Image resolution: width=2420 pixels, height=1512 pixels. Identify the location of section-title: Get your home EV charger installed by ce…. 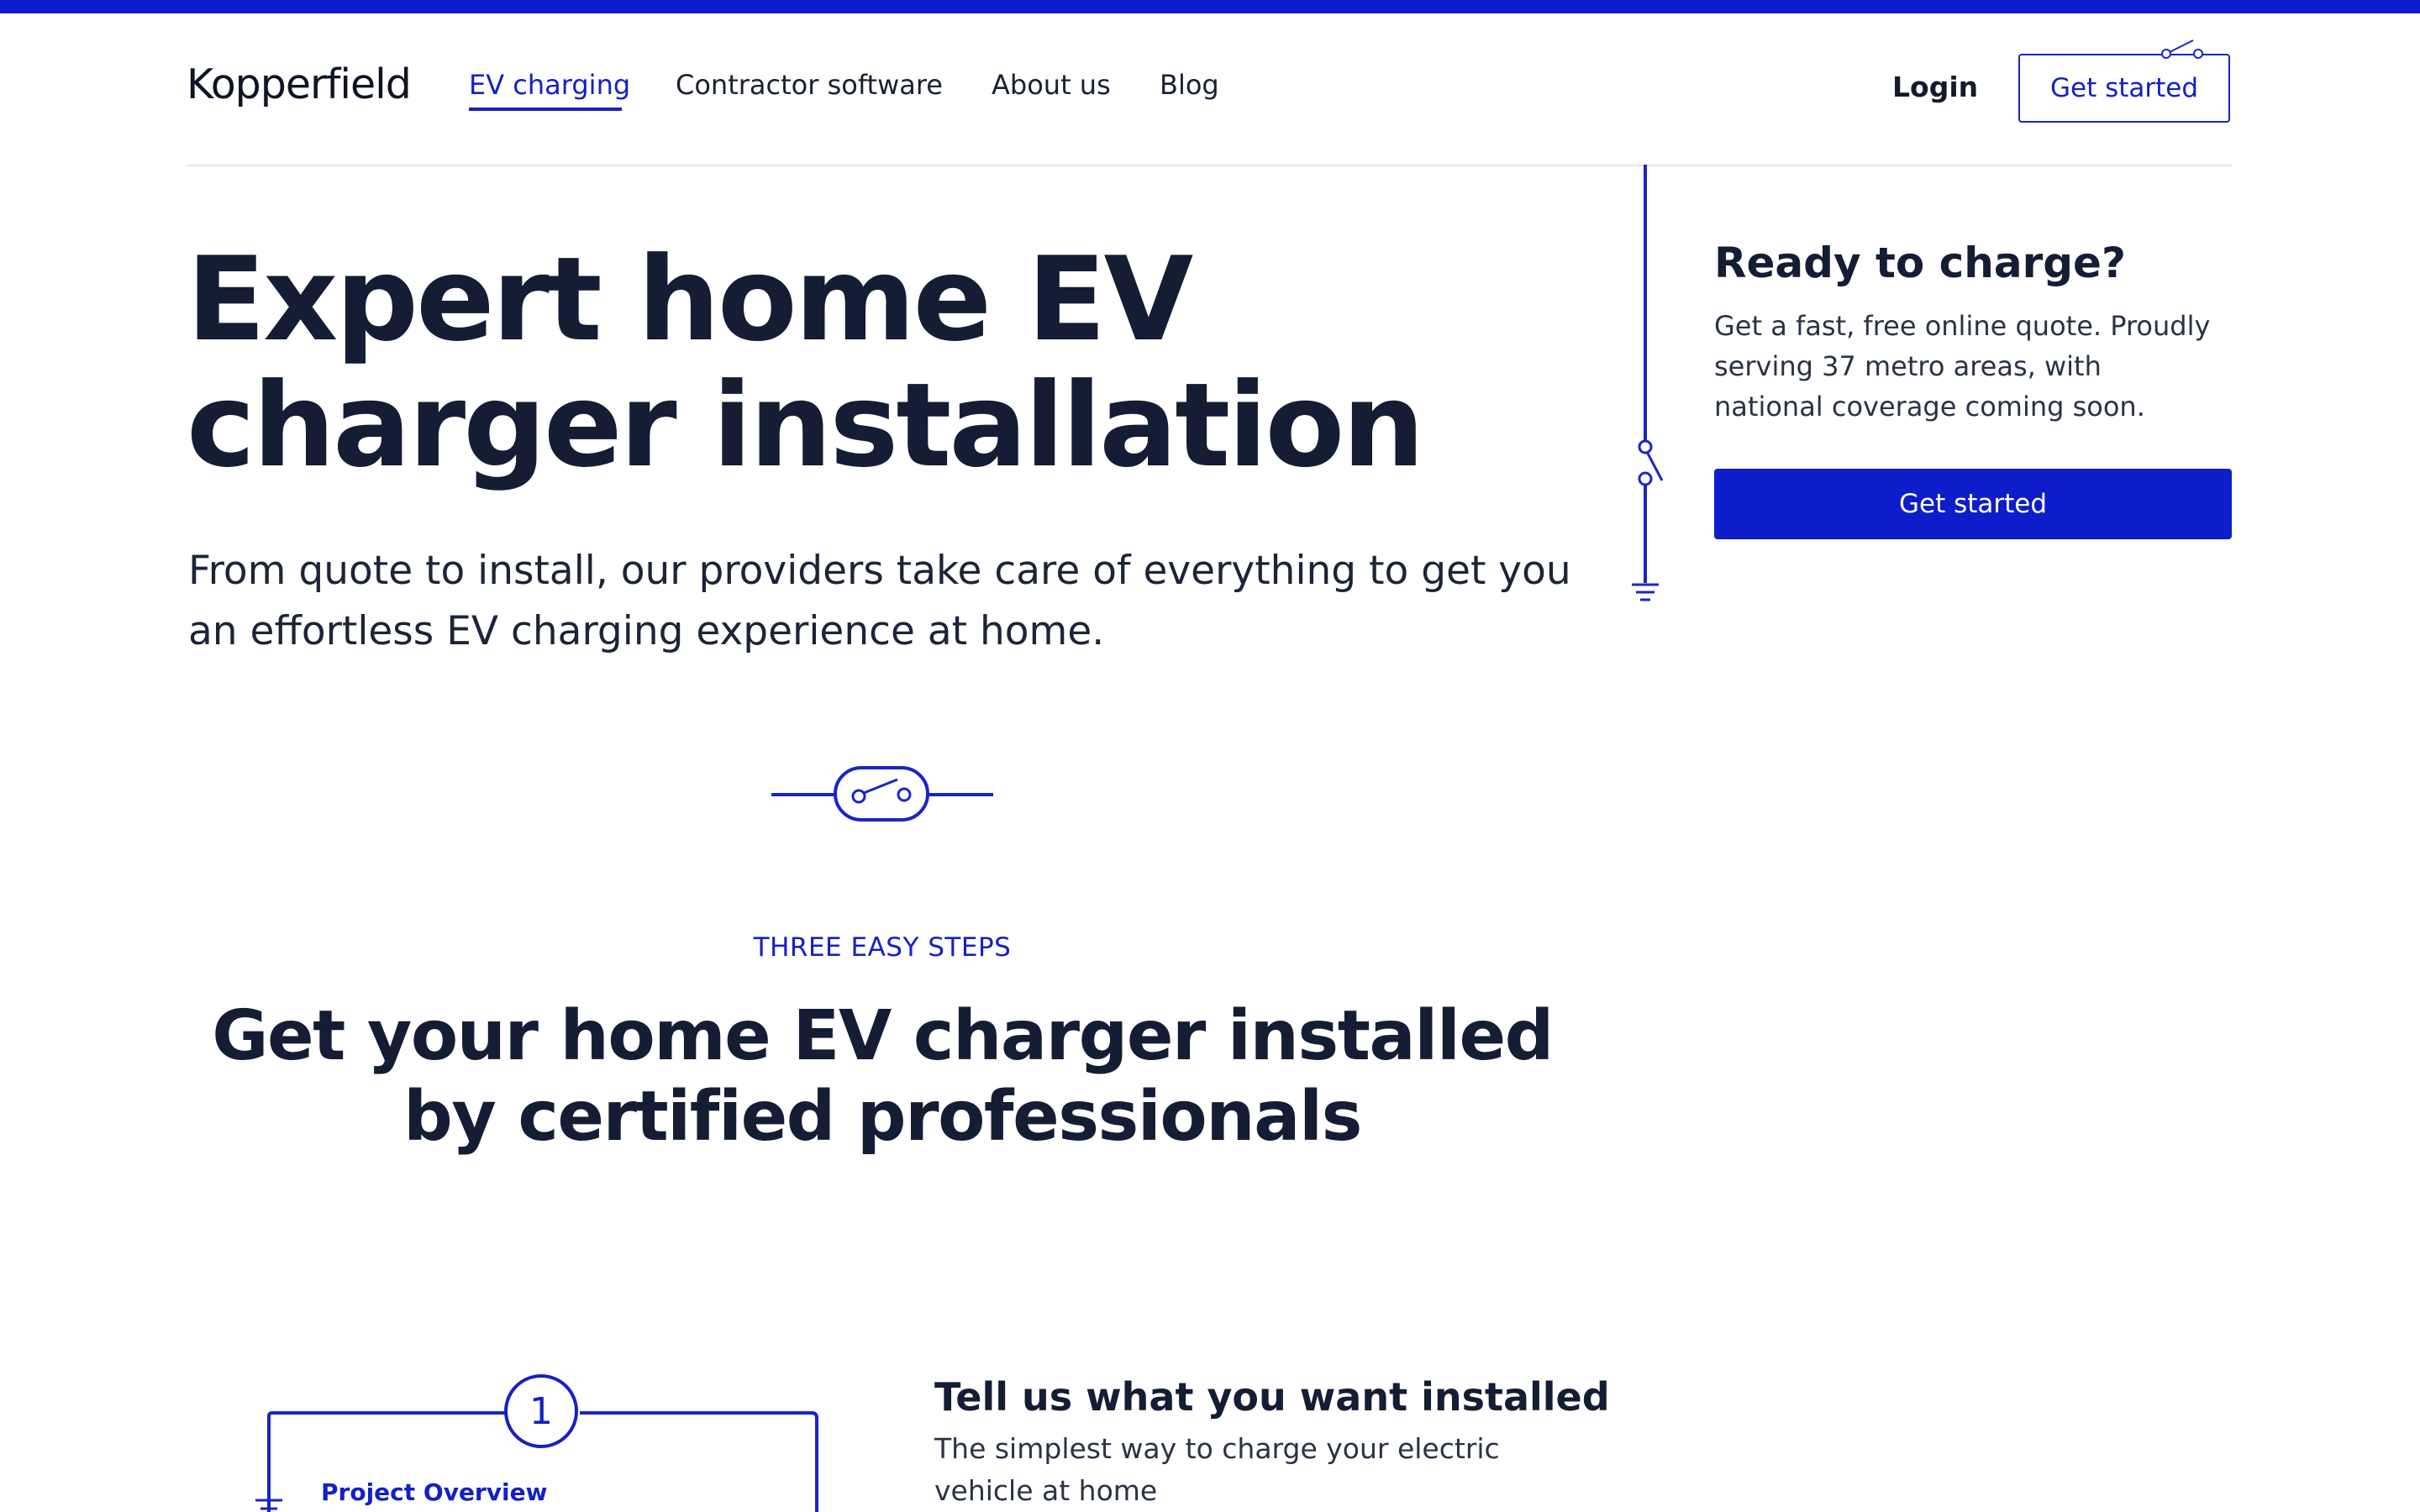
(883, 1076).